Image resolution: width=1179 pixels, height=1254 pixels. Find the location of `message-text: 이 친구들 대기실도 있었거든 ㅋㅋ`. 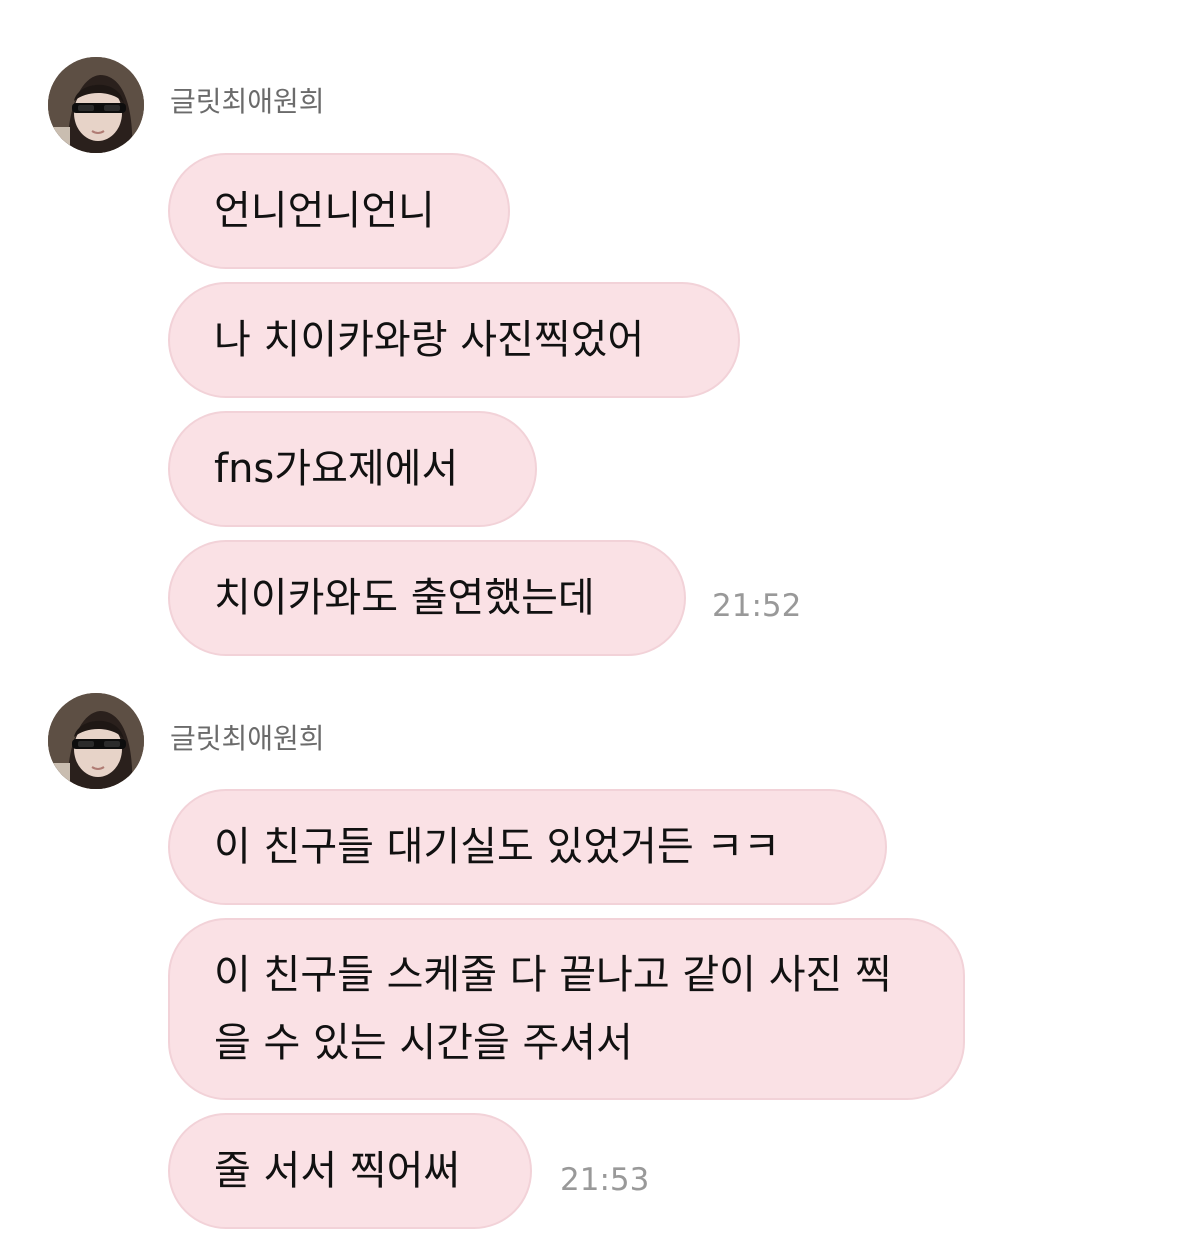

message-text: 이 친구들 대기실도 있었거든 ㅋㅋ is located at coordinates (497, 847).